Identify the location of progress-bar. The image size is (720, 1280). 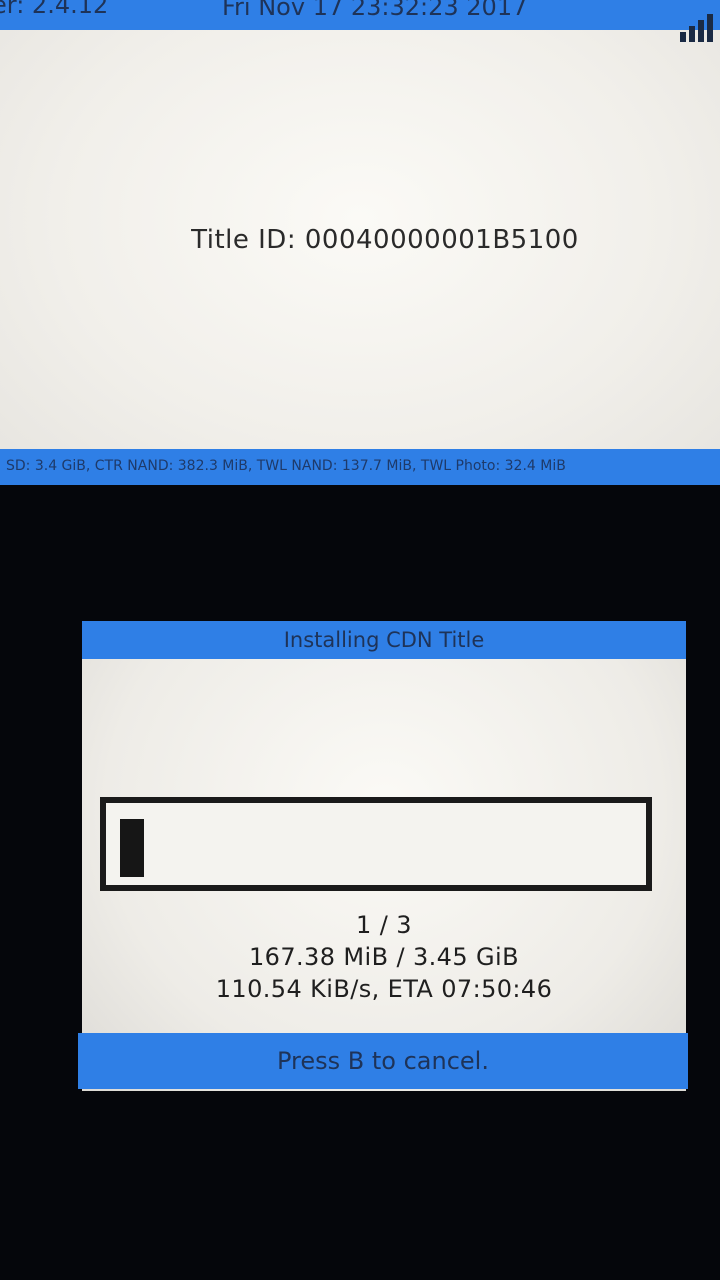
(376, 844).